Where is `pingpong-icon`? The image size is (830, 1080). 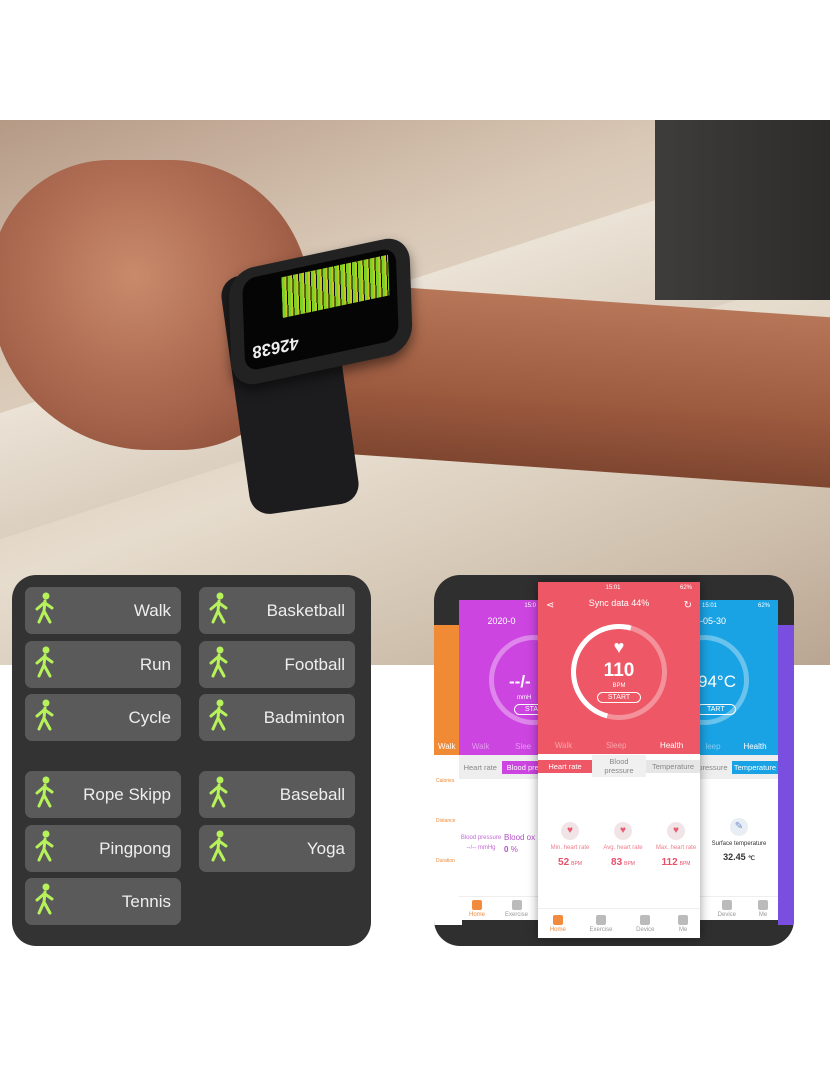 pingpong-icon is located at coordinates (45, 848).